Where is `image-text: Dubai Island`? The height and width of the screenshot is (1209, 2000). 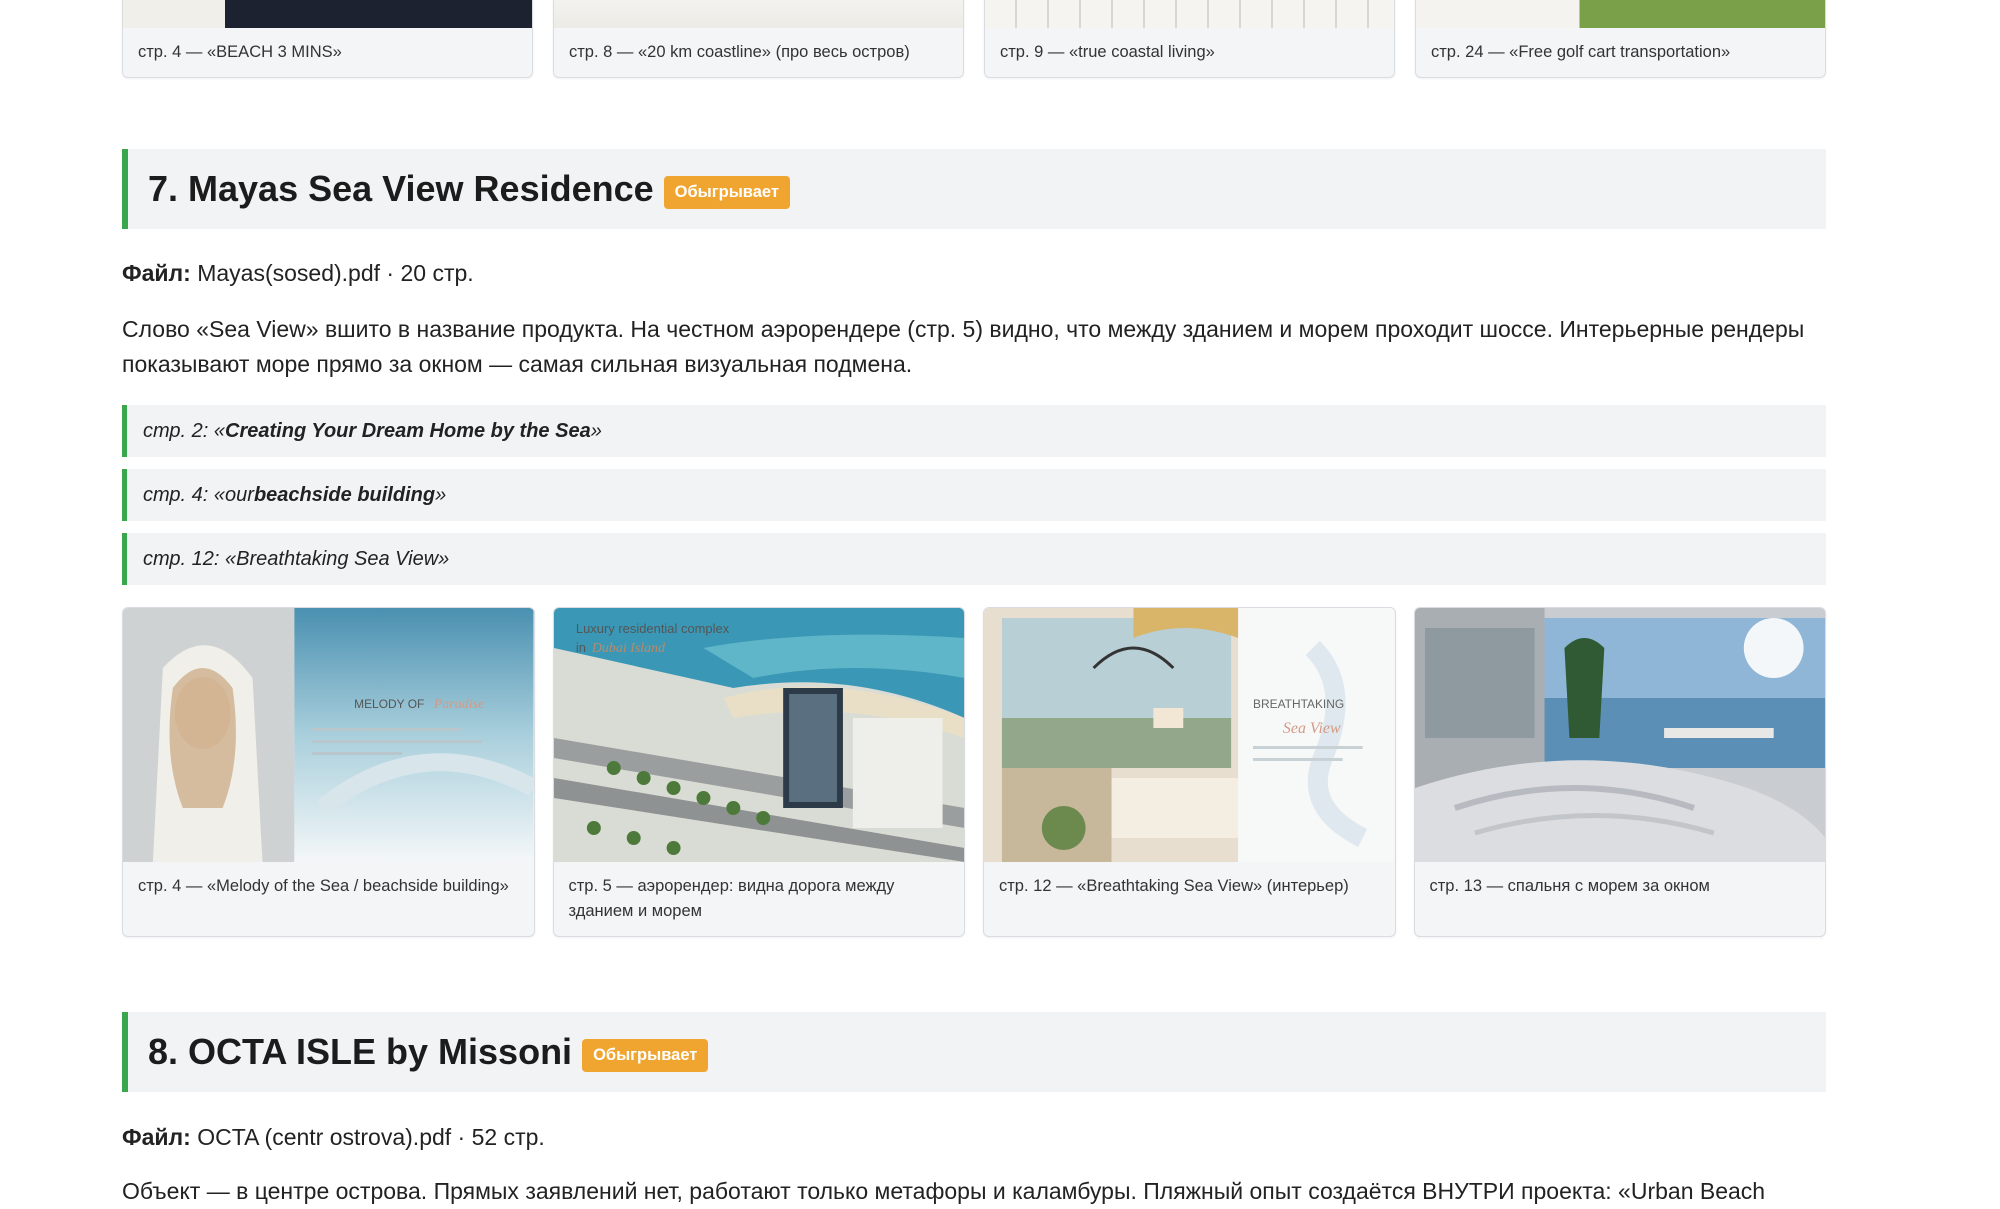 image-text: Dubai Island is located at coordinates (627, 648).